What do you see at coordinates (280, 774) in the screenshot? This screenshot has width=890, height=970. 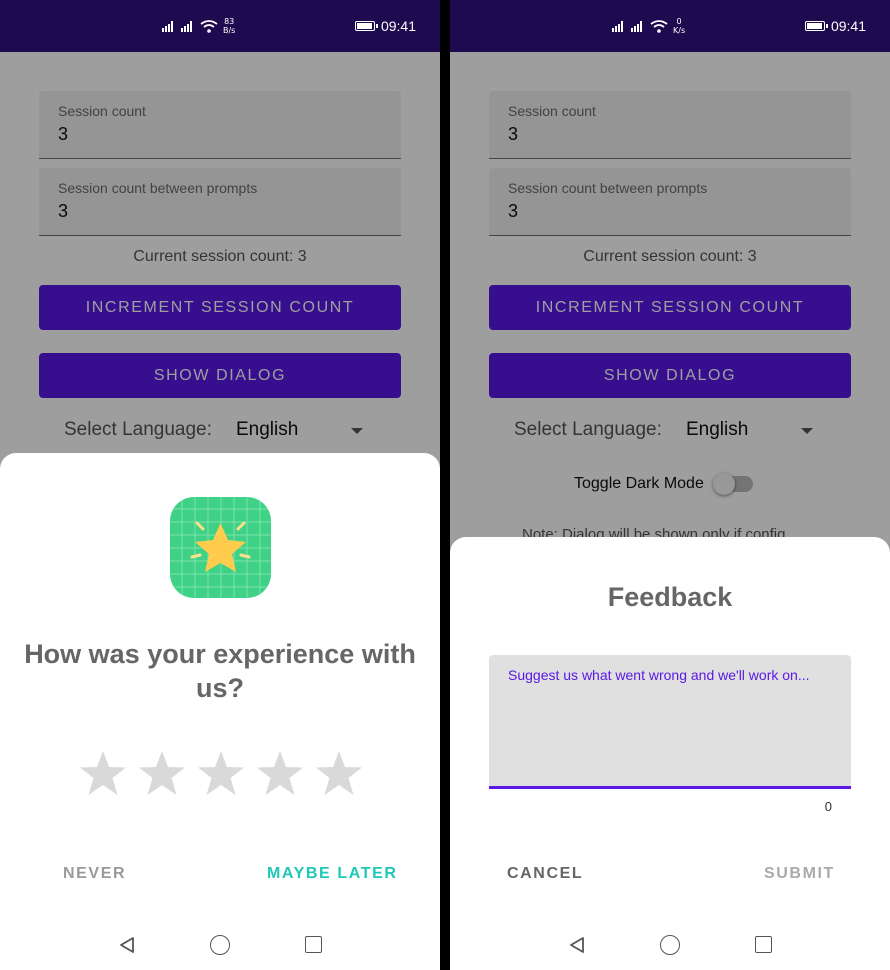 I see `star-4-icon` at bounding box center [280, 774].